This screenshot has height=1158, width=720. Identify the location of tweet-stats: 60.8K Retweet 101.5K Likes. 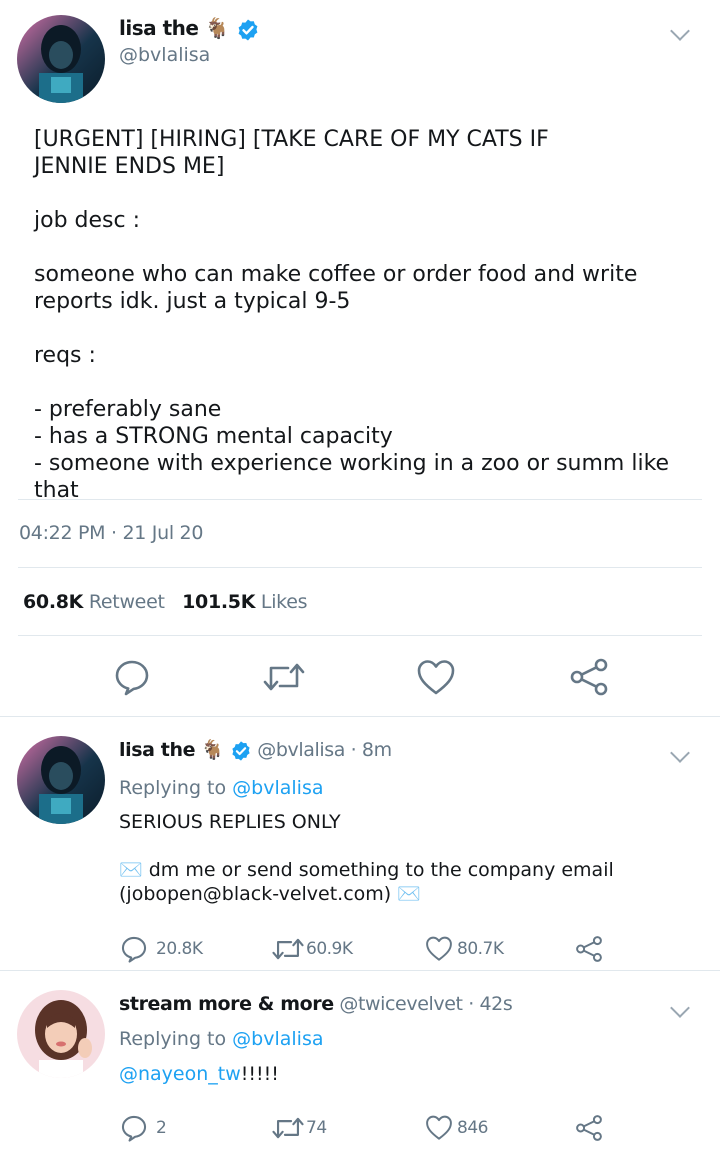
(165, 602).